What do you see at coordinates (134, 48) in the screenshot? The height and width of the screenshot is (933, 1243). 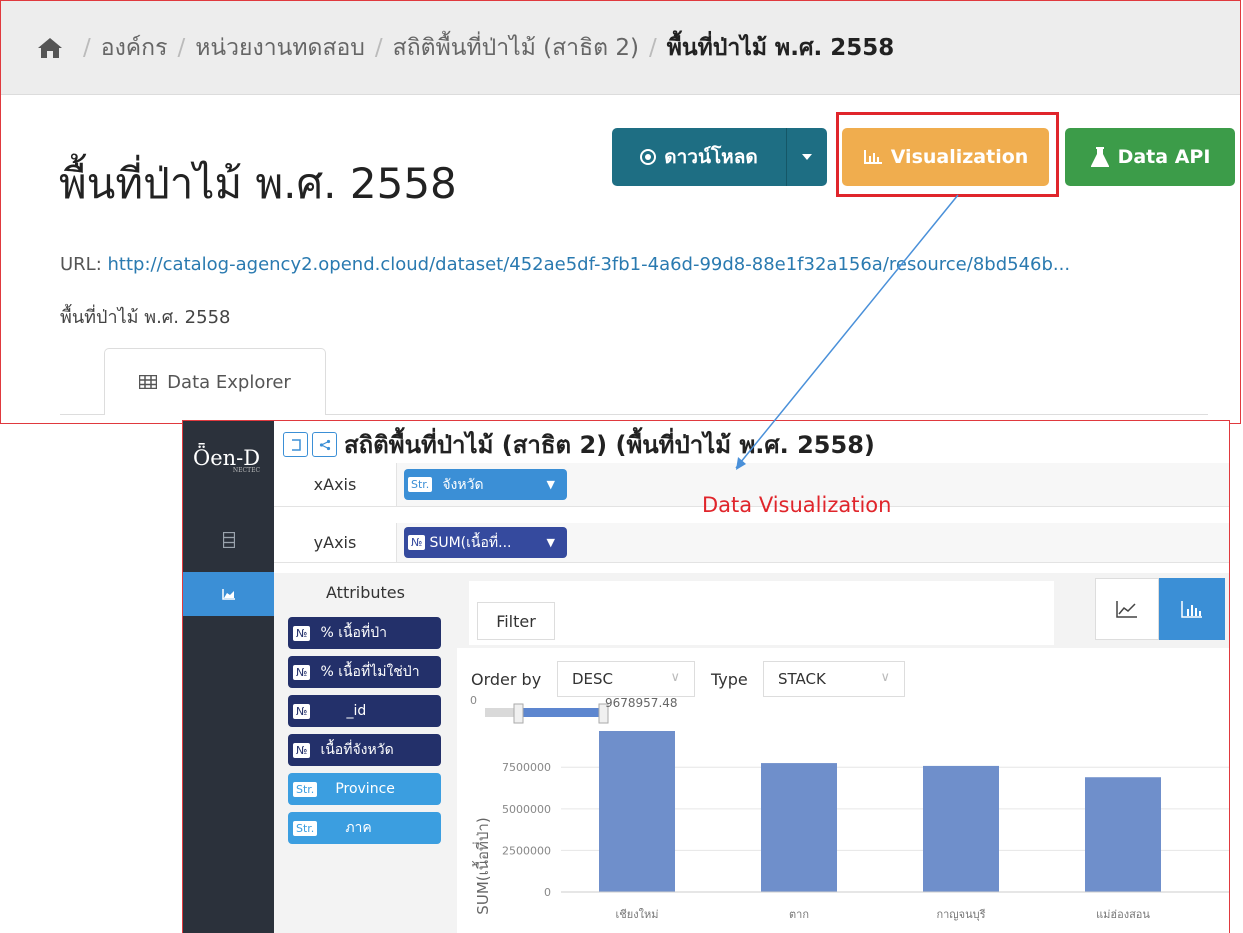 I see `breadcrumb-item-organization: องค์กร` at bounding box center [134, 48].